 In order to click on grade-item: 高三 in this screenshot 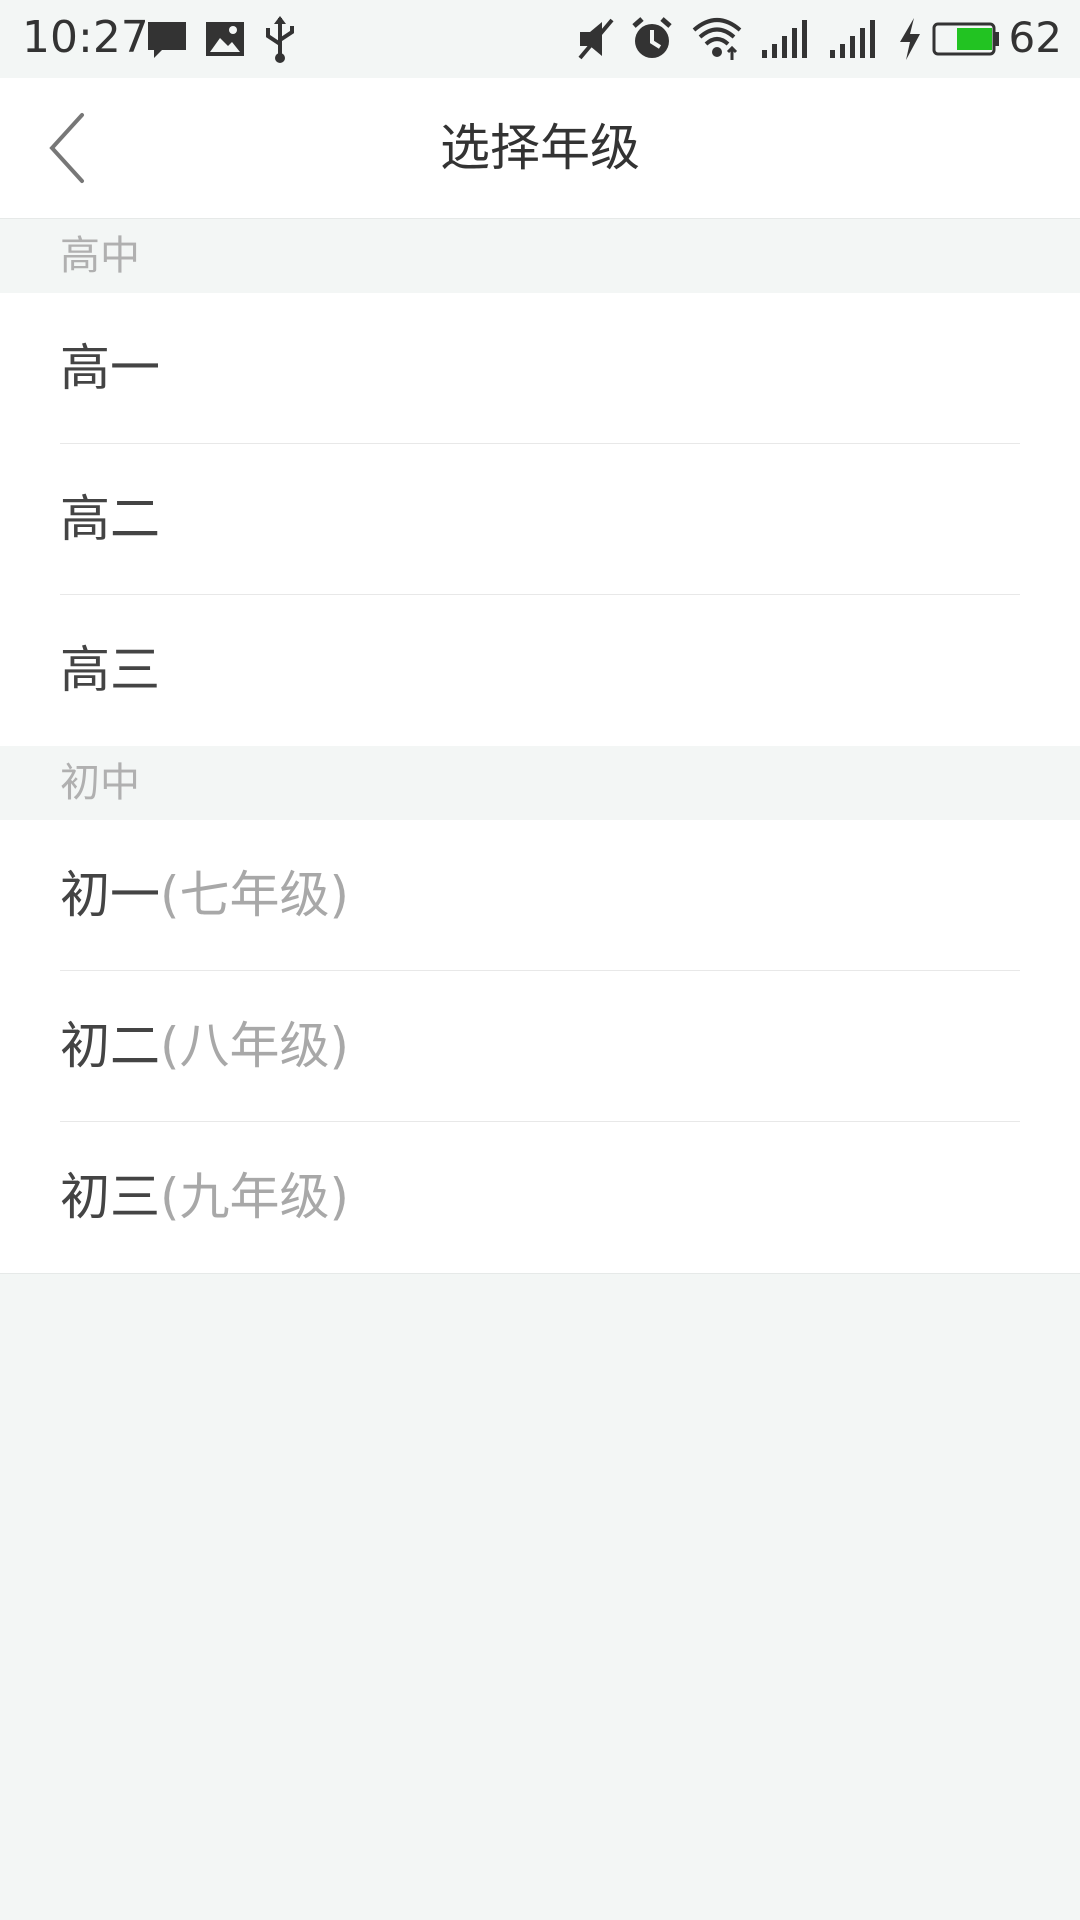, I will do `click(540, 670)`.